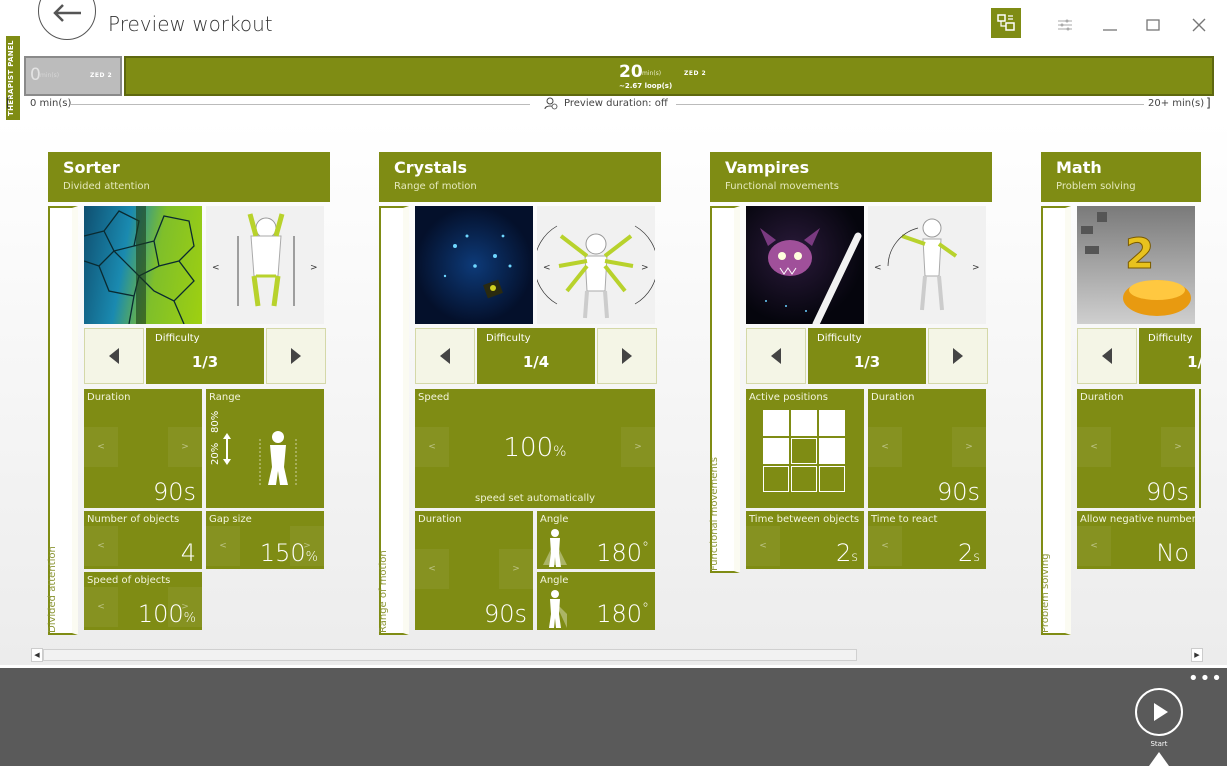 Image resolution: width=1227 pixels, height=766 pixels. I want to click on settings-icon, so click(1065, 25).